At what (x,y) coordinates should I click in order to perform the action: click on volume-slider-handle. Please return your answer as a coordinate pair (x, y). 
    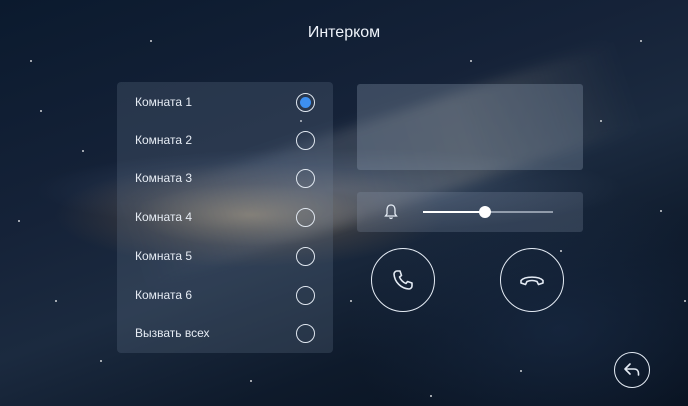
    Looking at the image, I should click on (485, 212).